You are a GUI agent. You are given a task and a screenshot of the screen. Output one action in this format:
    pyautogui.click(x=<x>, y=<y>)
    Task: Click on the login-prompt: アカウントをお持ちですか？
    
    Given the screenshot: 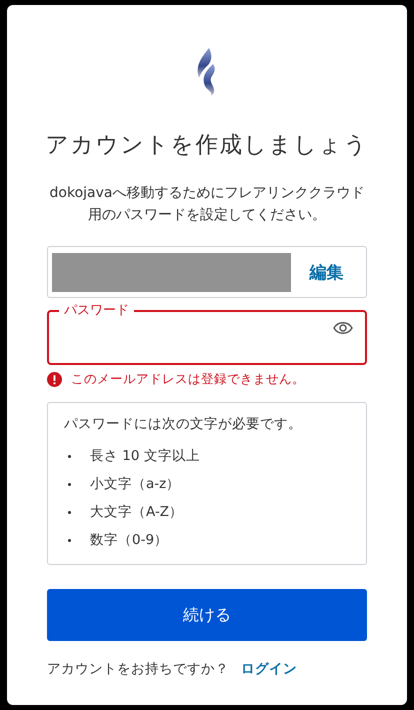 What is the action you would take?
    pyautogui.click(x=138, y=669)
    